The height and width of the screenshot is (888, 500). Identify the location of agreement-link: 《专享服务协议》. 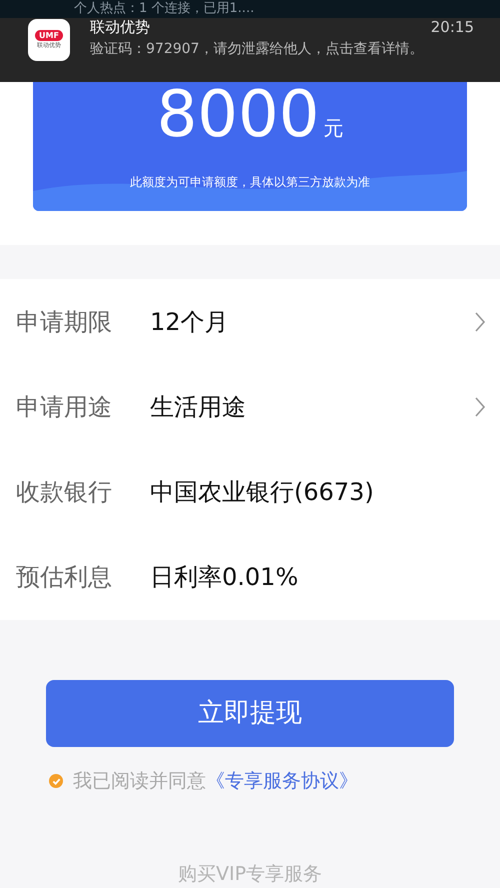
(282, 781).